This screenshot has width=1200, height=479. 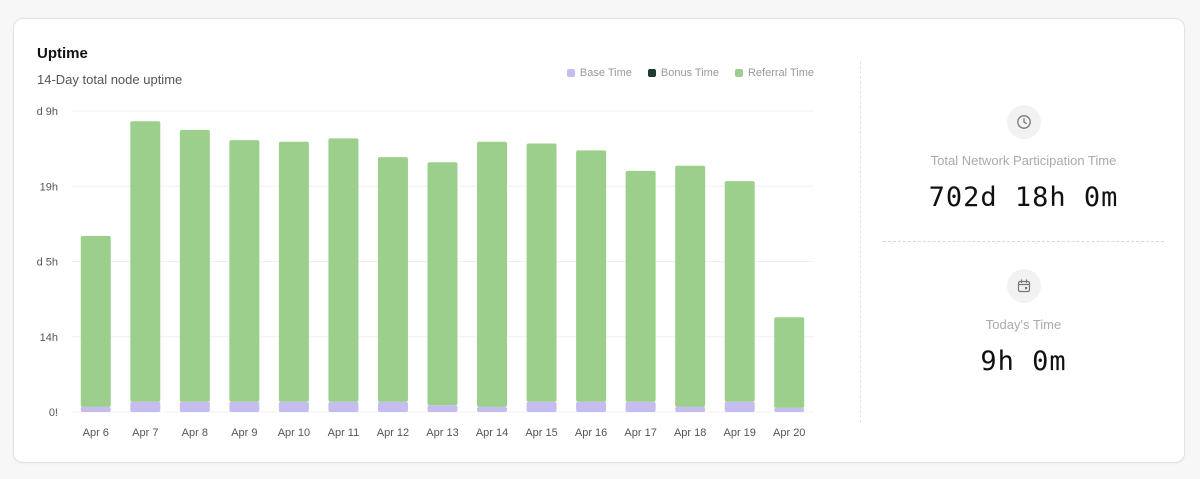 What do you see at coordinates (442, 433) in the screenshot?
I see `x-tick-label: Apr 13` at bounding box center [442, 433].